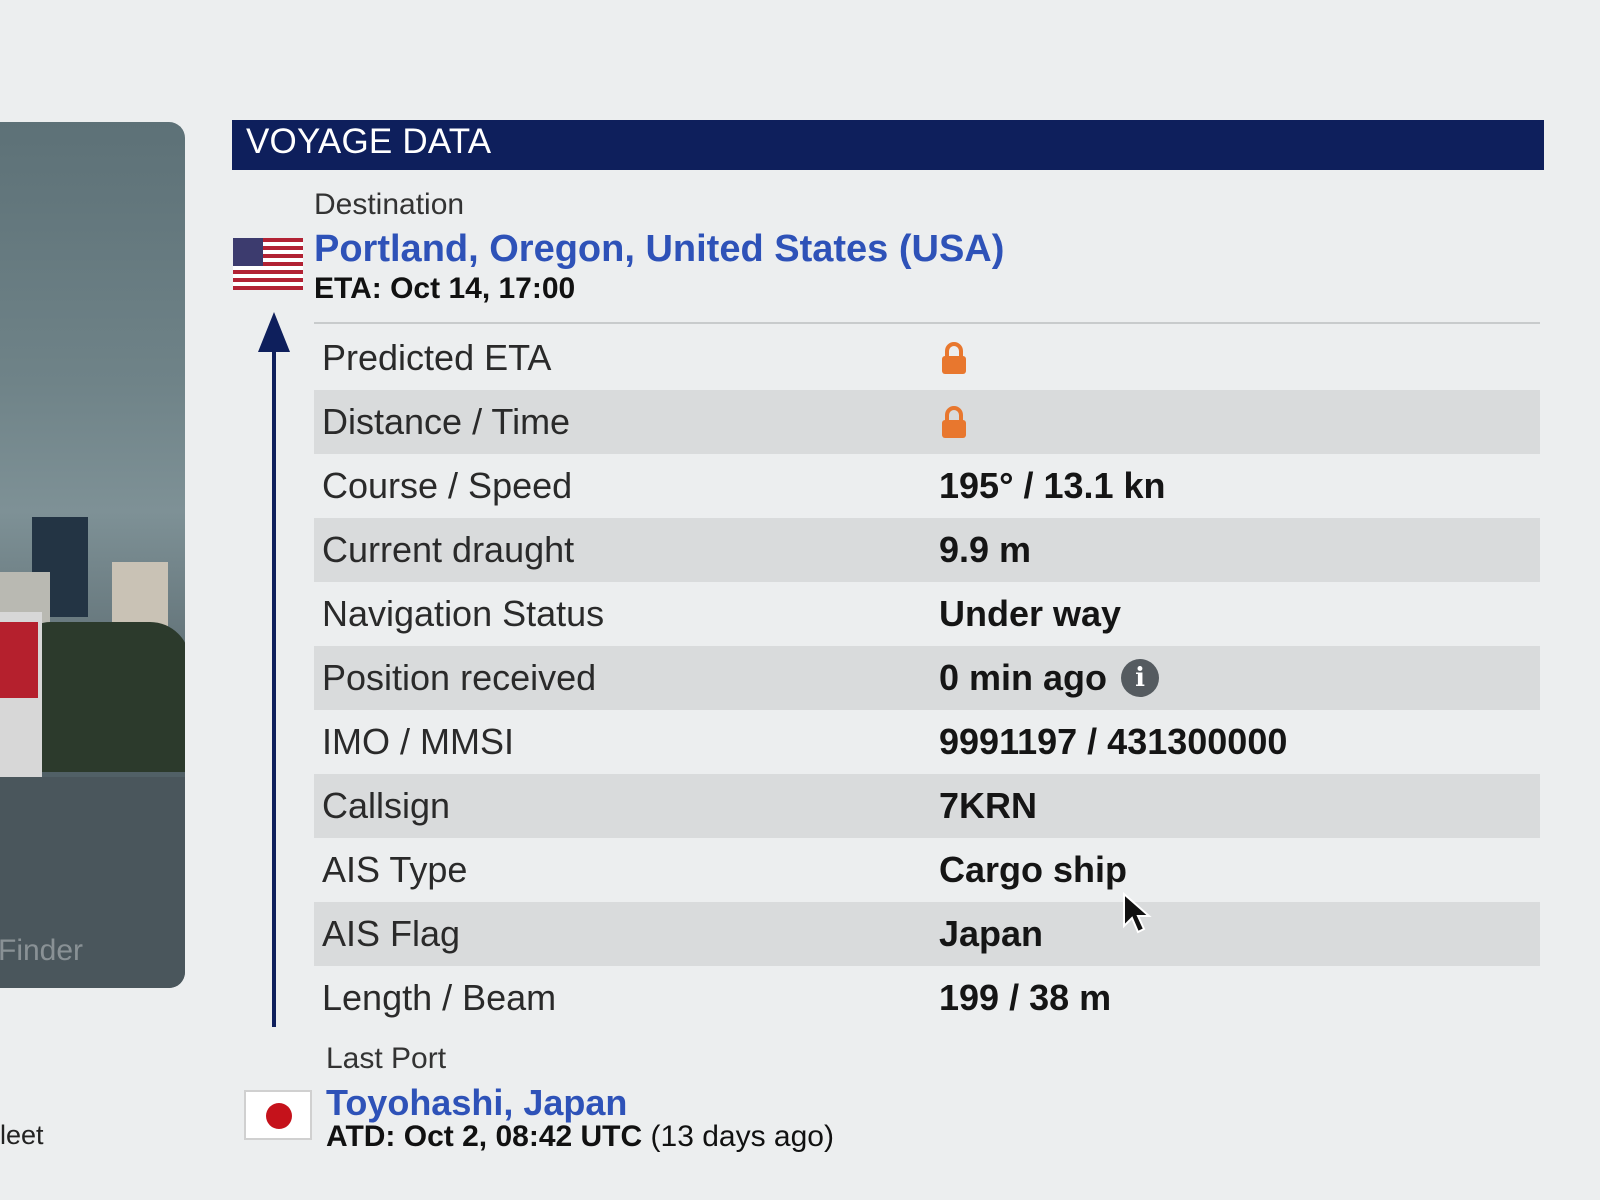  I want to click on row-imo-mmsi: IMO / MMSI 9991197 / 431300000, so click(927, 742).